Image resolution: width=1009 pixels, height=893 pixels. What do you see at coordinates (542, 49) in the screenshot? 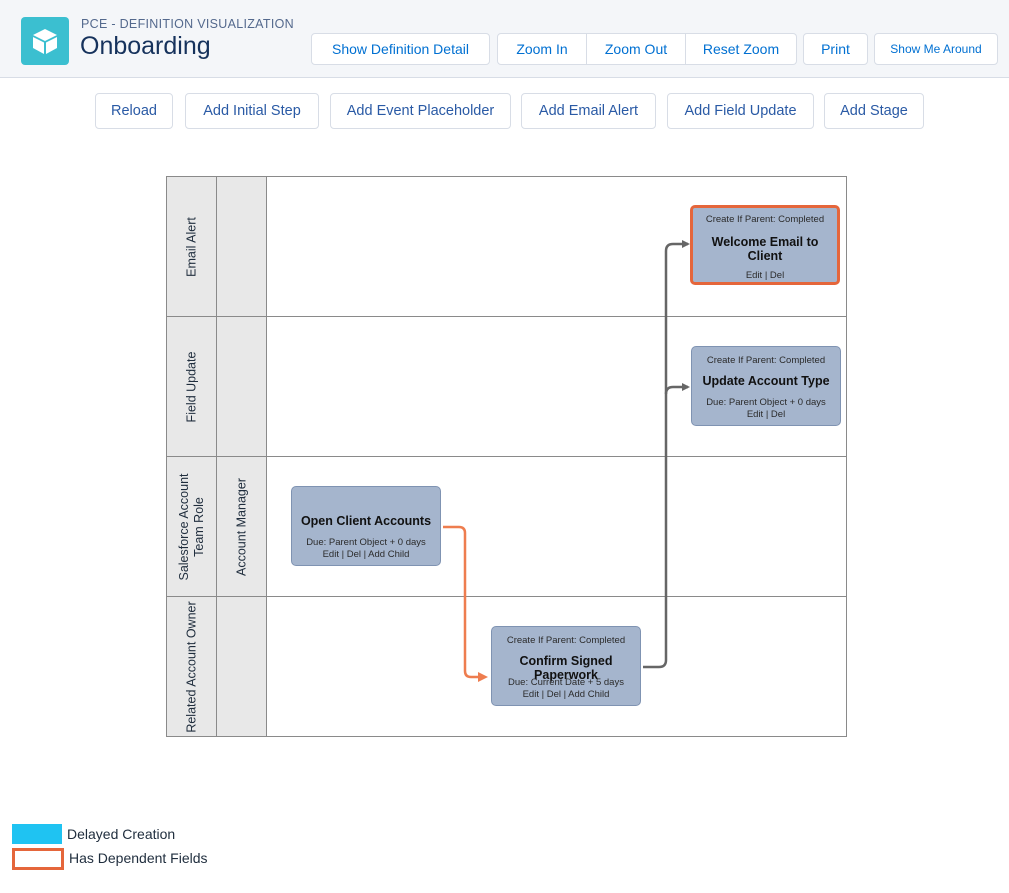
I see `zoom-in-button: Zoom In` at bounding box center [542, 49].